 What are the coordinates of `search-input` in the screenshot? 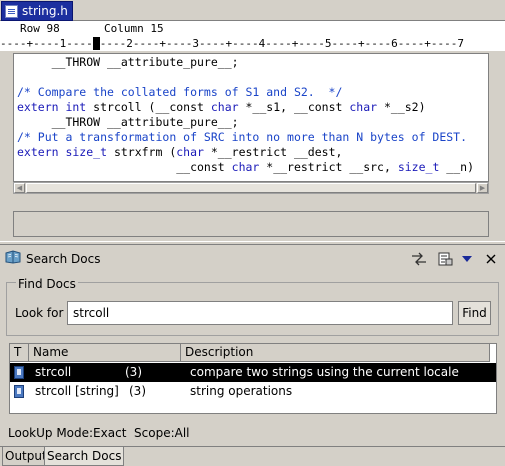 It's located at (260, 313).